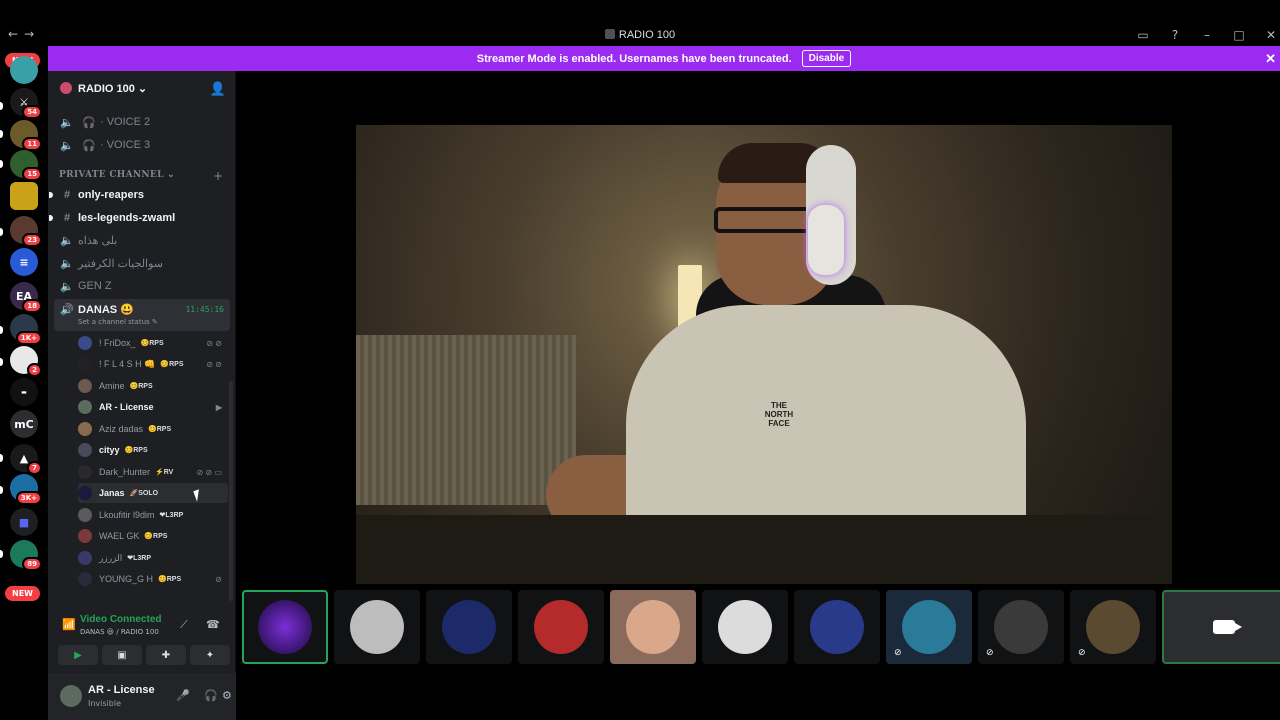 The image size is (1280, 720). I want to click on server-icon-9: 1K+, so click(26, 329).